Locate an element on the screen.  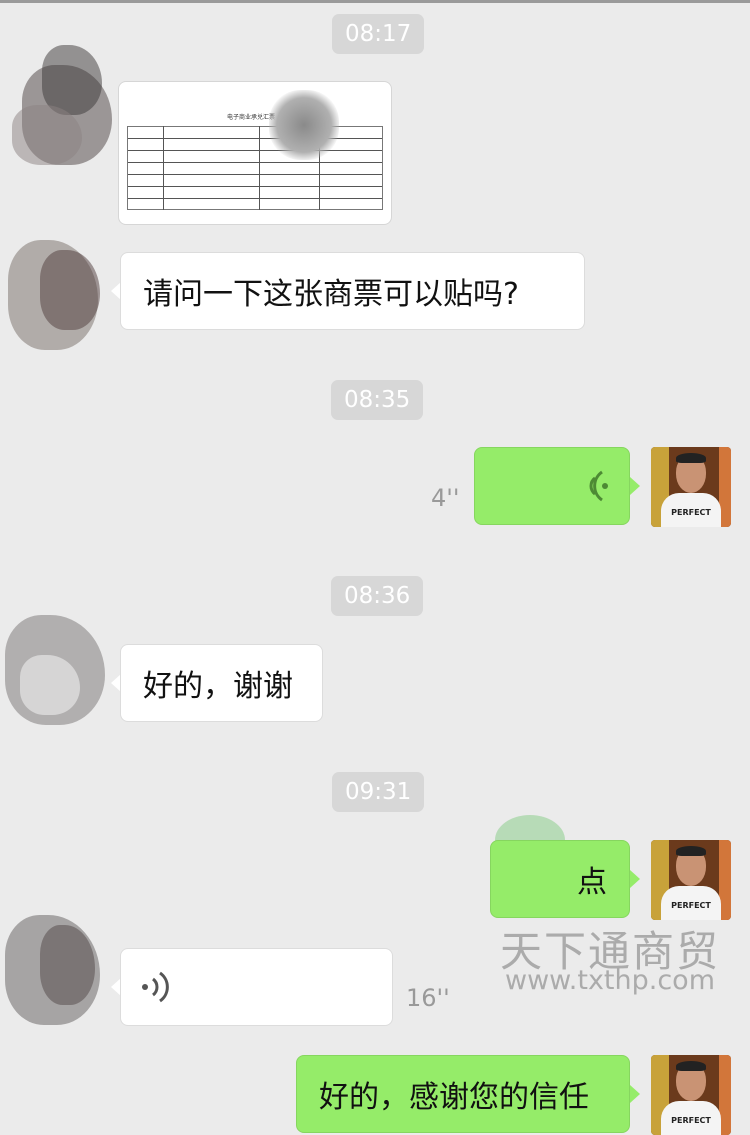
voice-duration: 4'' is located at coordinates (445, 498).